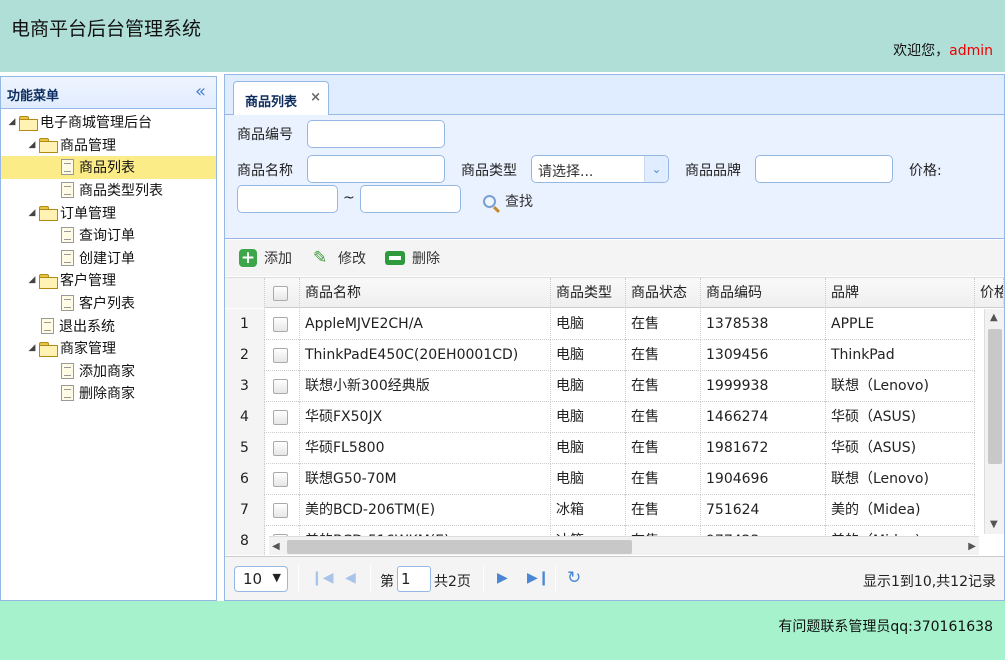  Describe the element at coordinates (588, 293) in the screenshot. I see `column-header-type: 商品类型` at that location.